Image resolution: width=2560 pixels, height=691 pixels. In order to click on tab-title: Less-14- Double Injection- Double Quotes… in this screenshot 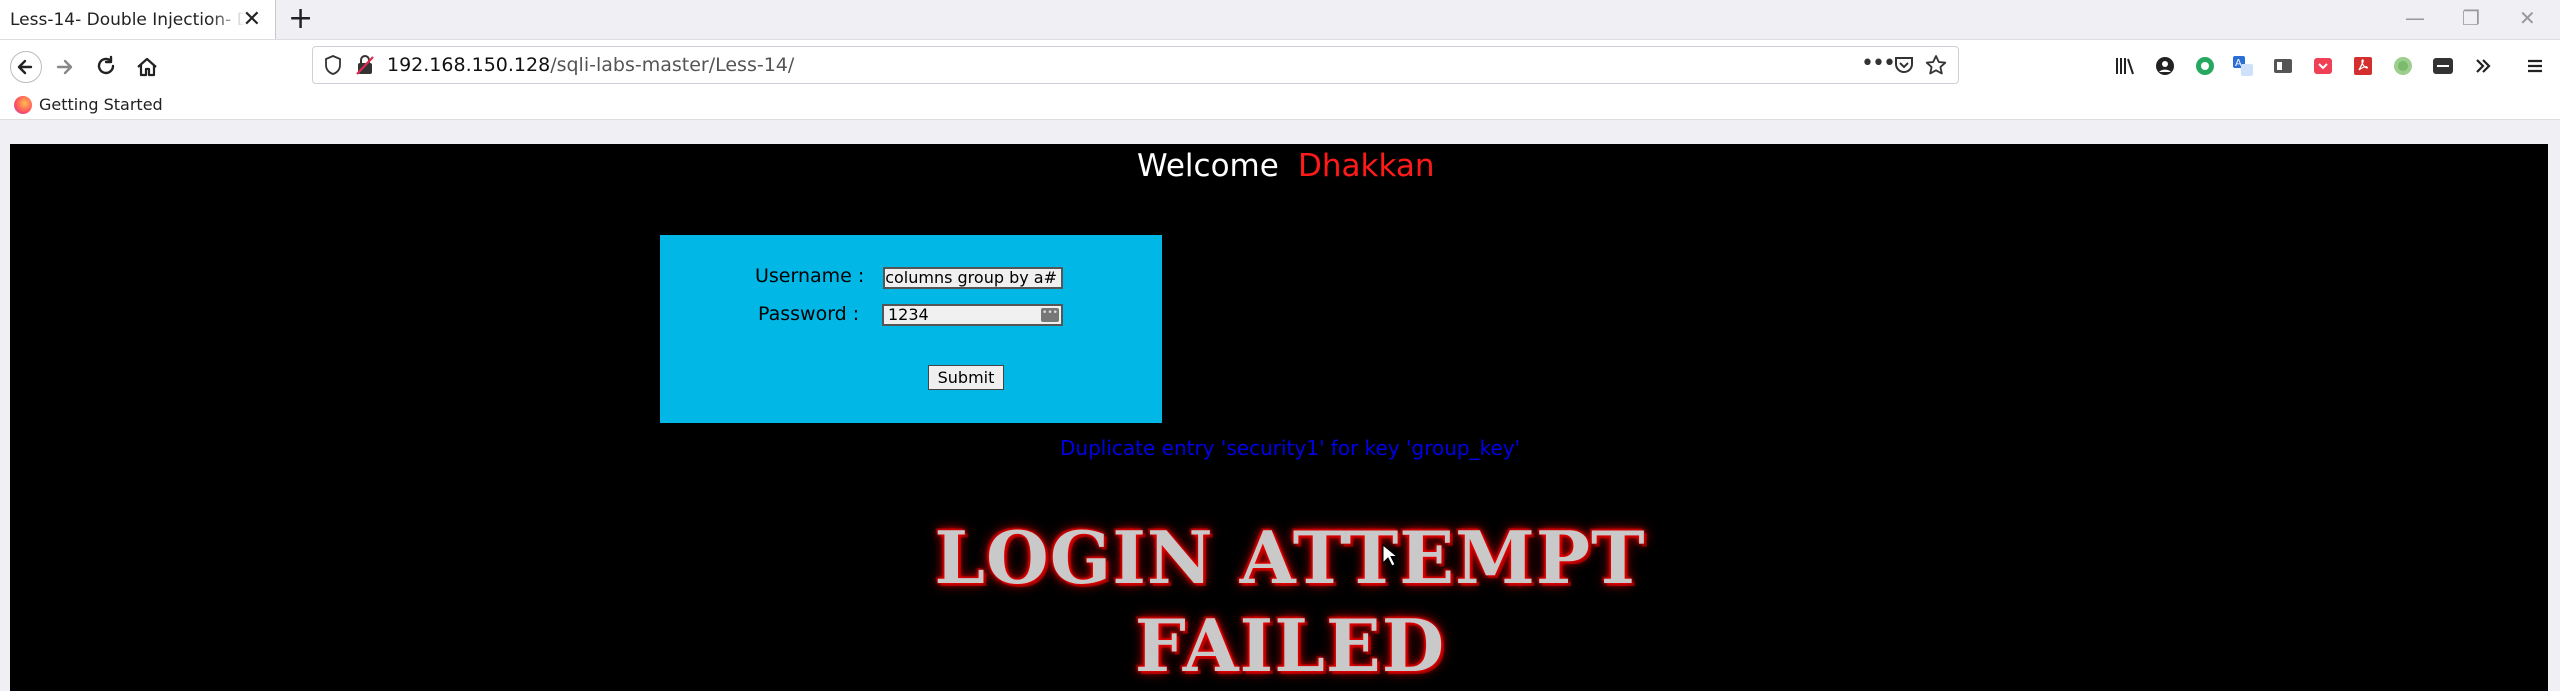, I will do `click(127, 19)`.